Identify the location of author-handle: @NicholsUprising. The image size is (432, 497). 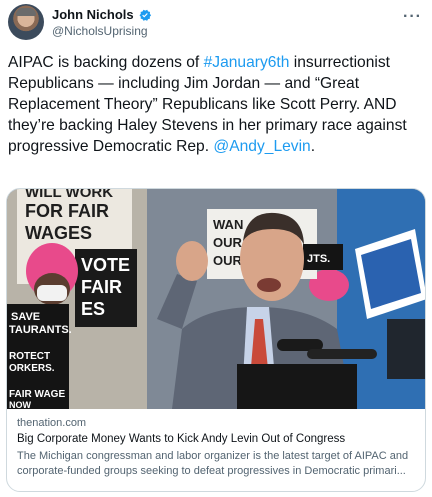
(100, 31).